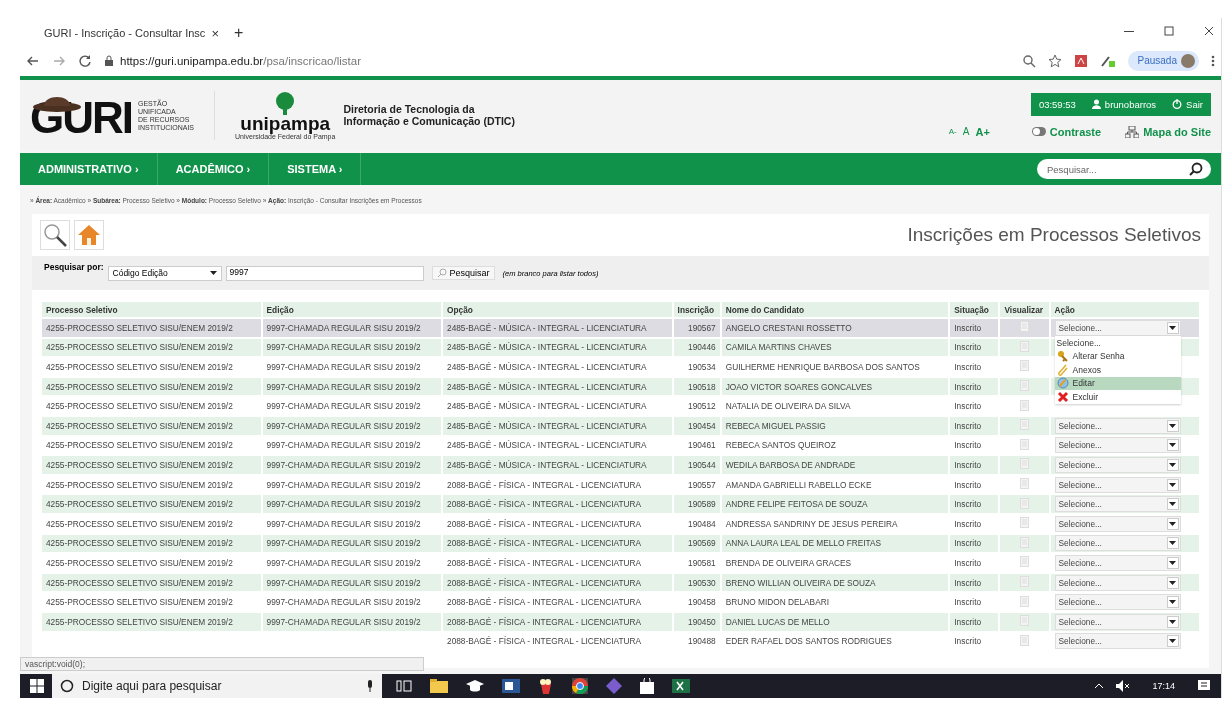 The height and width of the screenshot is (709, 1232). Describe the element at coordinates (775, 425) in the screenshot. I see `table-cell: REBECA MIGUEL PASSIG` at that location.